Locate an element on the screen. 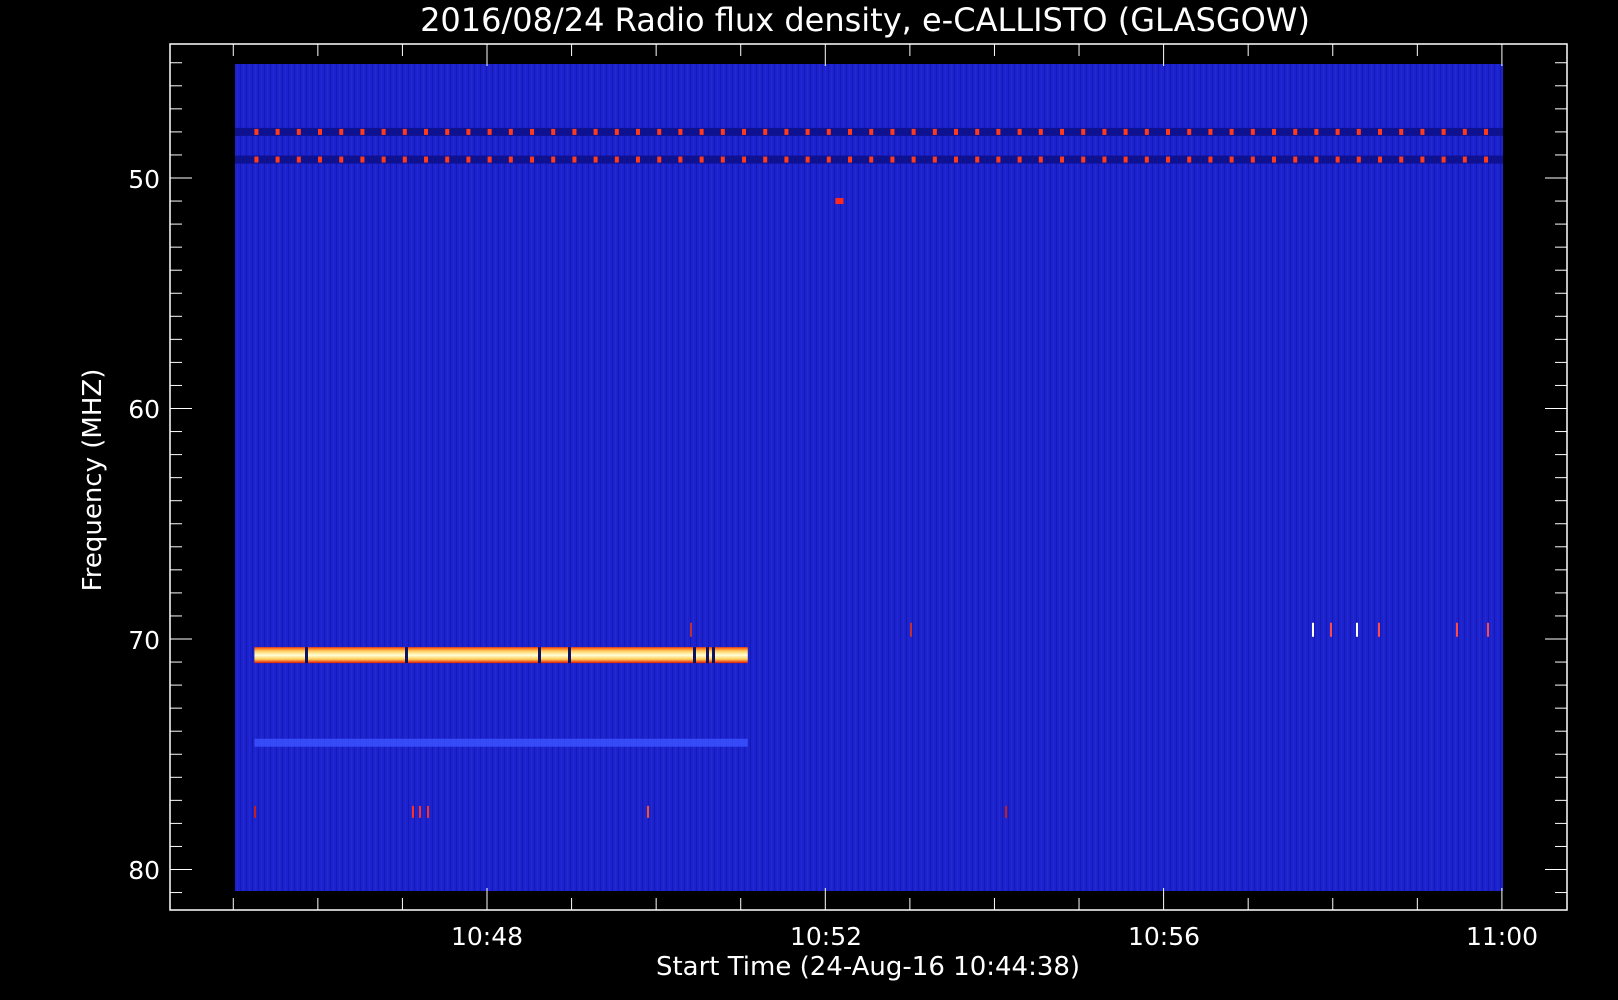 The image size is (1618, 1000). bright-band is located at coordinates (501, 655).